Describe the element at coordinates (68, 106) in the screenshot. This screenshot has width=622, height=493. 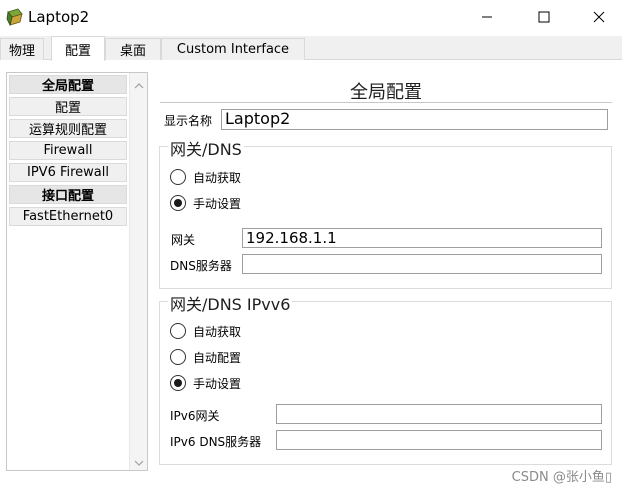
I see `sidebar-item-settings: 配置` at that location.